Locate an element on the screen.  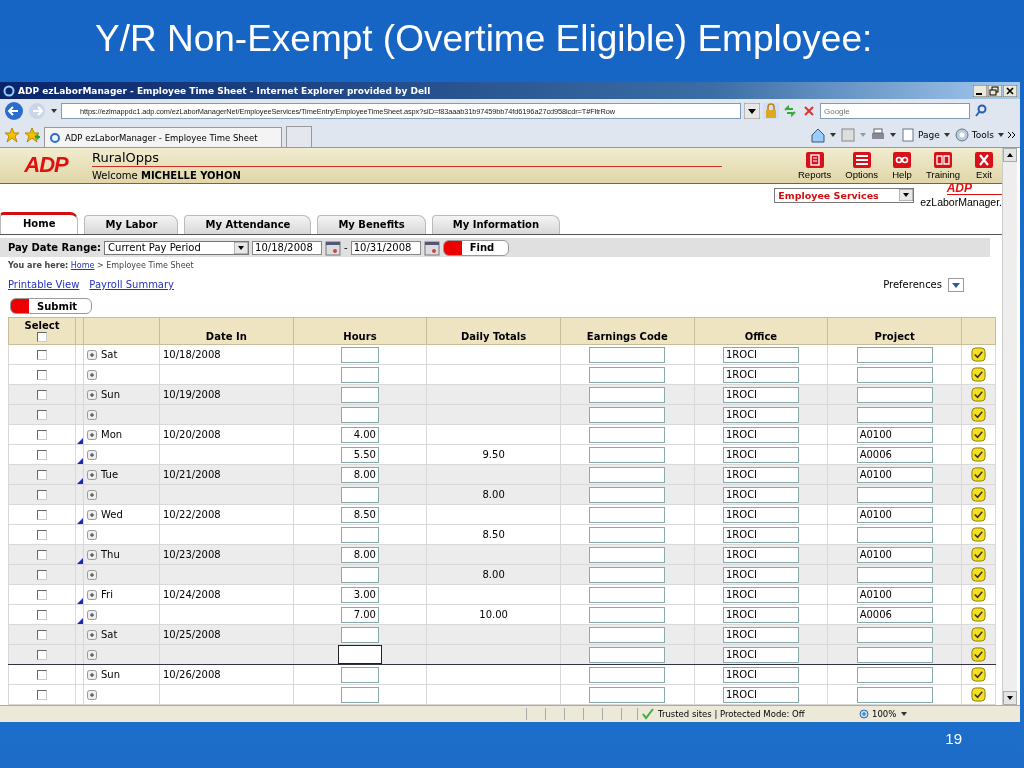
scroll-down-icon is located at coordinates (1010, 698).